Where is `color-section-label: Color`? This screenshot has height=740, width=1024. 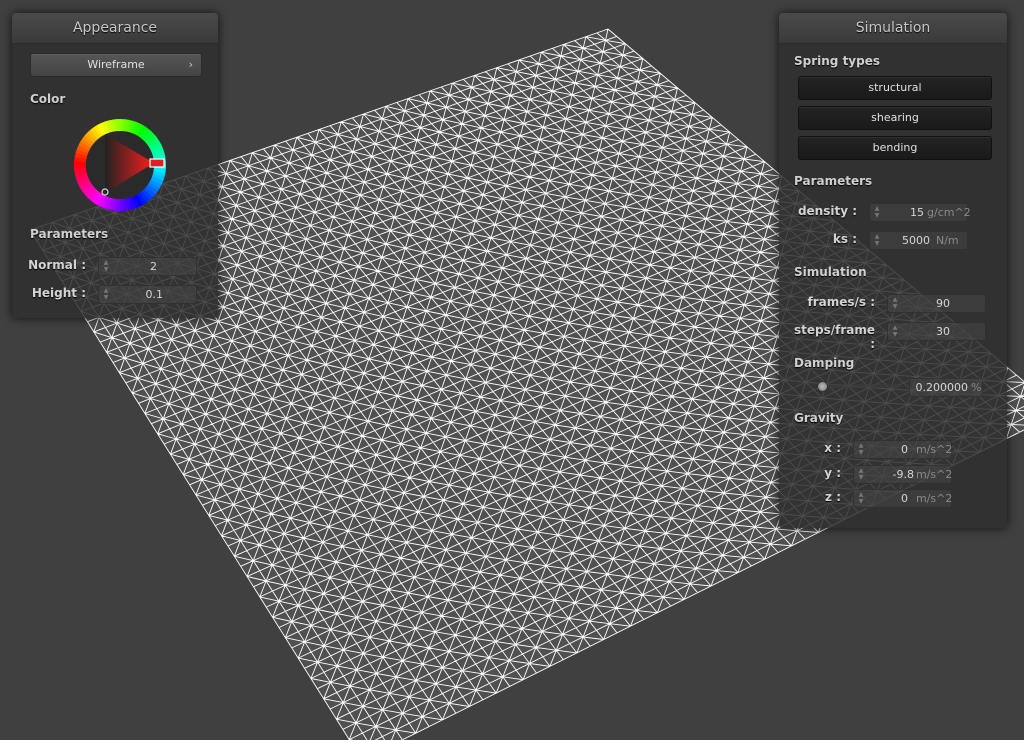 color-section-label: Color is located at coordinates (48, 99).